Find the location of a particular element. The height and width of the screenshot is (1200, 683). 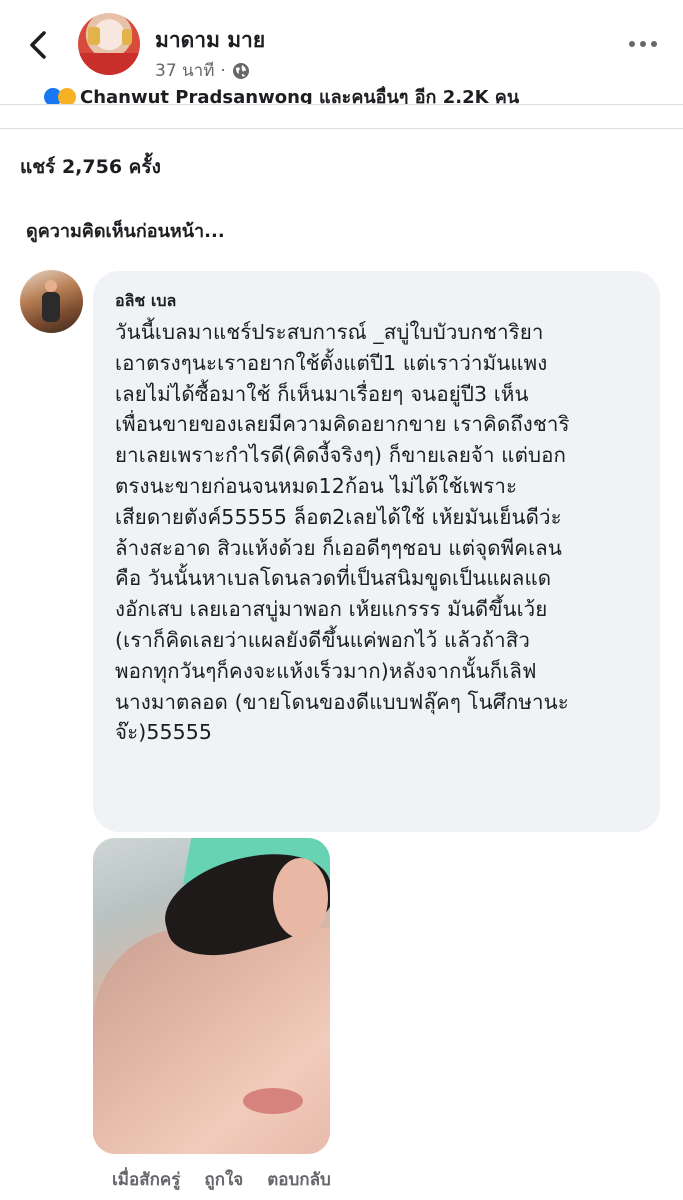

haha-reaction-icon is located at coordinates (67, 96).